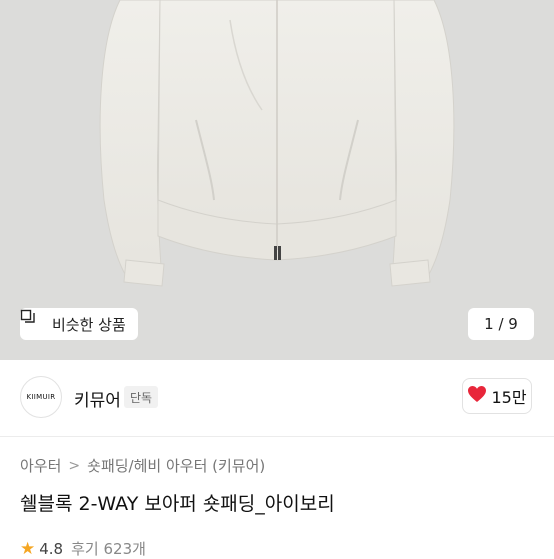 Image resolution: width=554 pixels, height=559 pixels. I want to click on breadcrumb-item-outer: 아우터, so click(40, 465).